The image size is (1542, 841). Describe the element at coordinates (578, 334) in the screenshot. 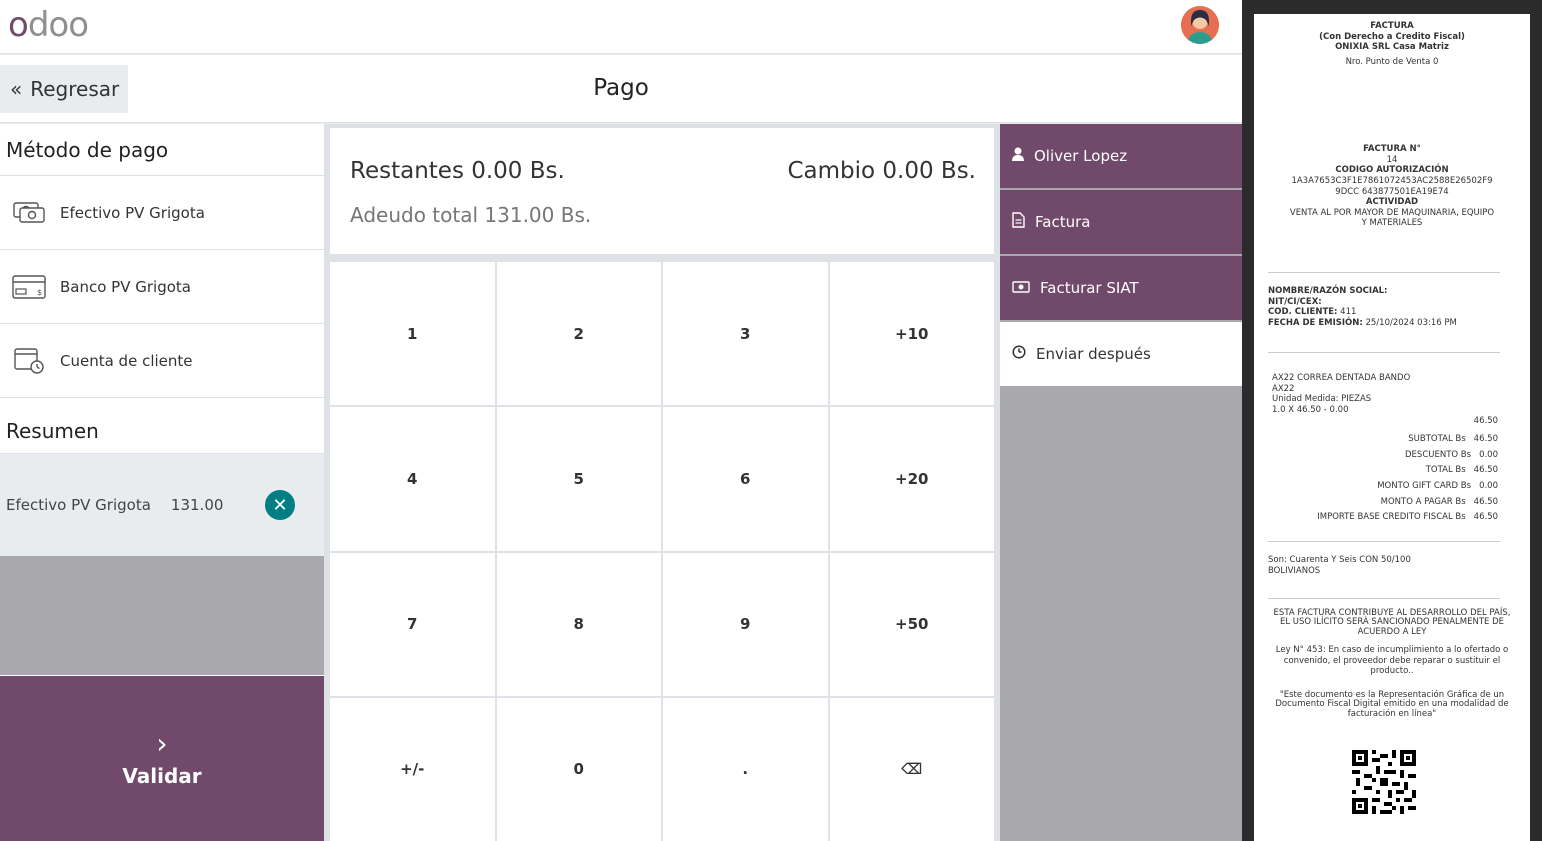

I see `numpad-key-2: 2` at that location.